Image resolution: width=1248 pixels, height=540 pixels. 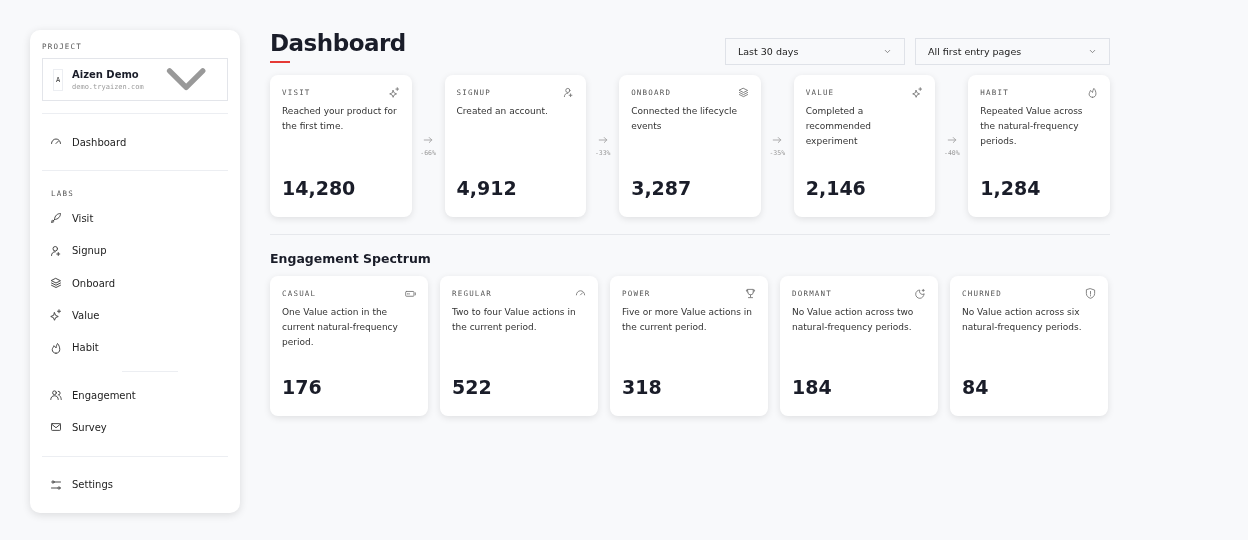 What do you see at coordinates (815, 51) in the screenshot?
I see `filter-dropdown: Last 30 days` at bounding box center [815, 51].